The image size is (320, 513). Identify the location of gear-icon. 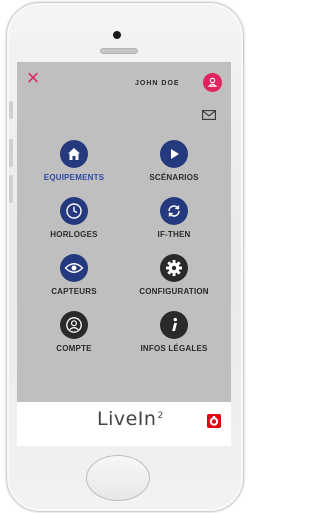
(174, 268).